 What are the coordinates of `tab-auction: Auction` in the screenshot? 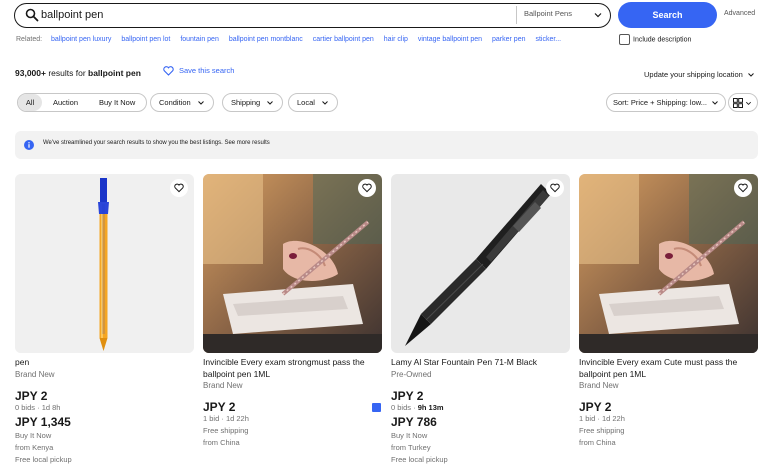 It's located at (65, 102).